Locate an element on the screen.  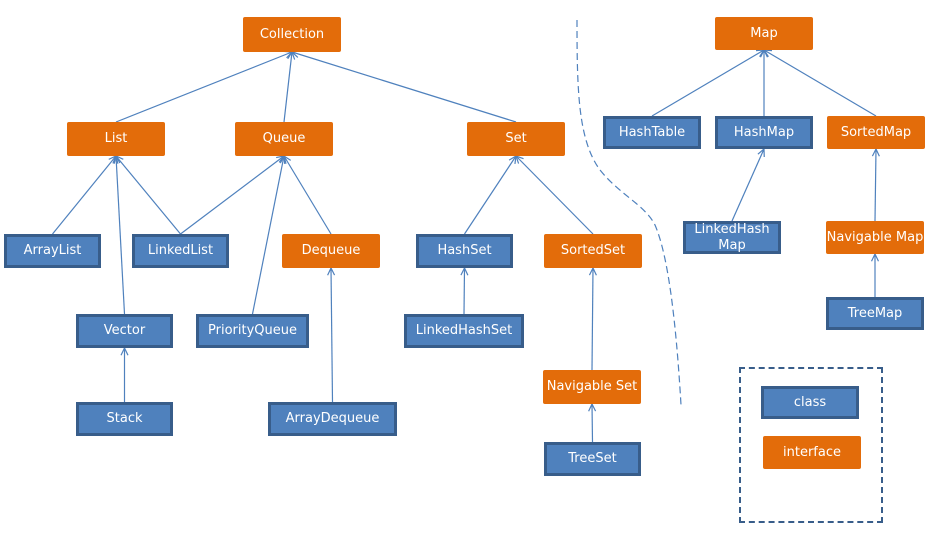
edge-vector-to-list is located at coordinates (120, 235).